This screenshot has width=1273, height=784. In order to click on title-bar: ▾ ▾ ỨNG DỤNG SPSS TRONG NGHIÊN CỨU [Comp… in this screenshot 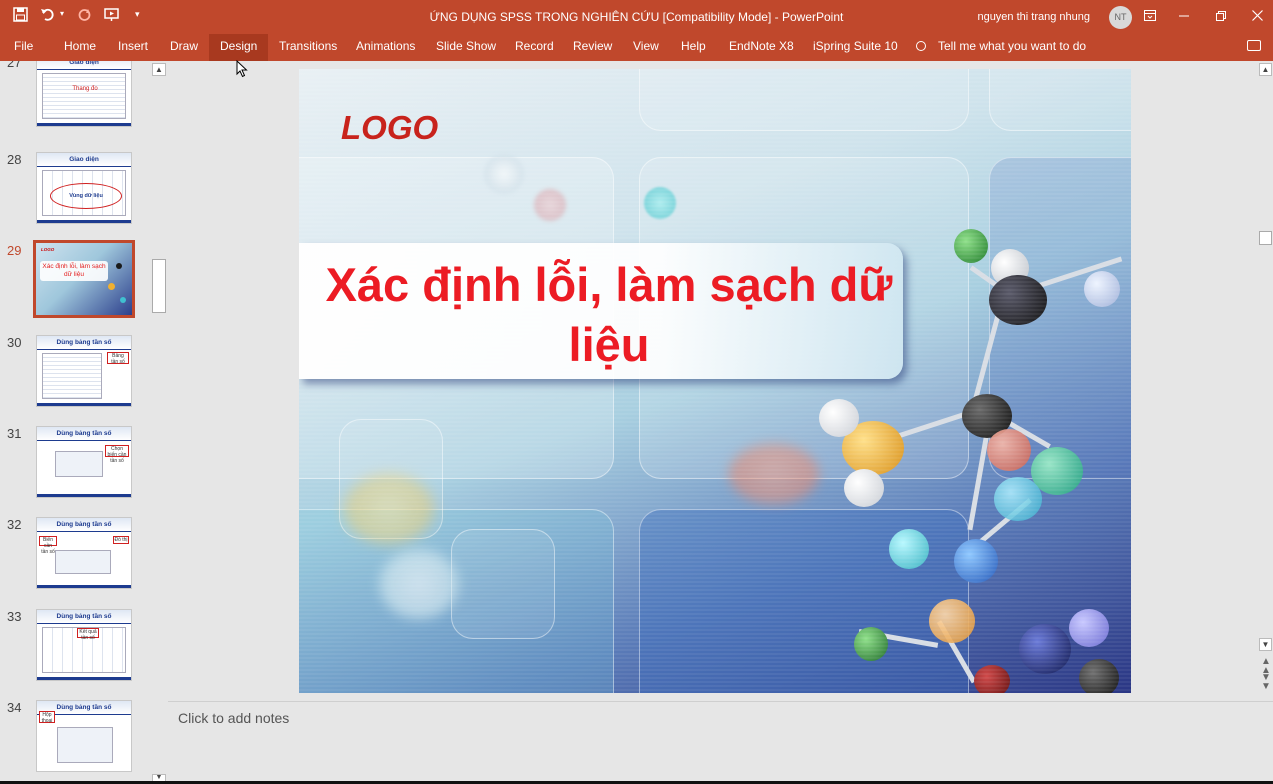, I will do `click(636, 17)`.